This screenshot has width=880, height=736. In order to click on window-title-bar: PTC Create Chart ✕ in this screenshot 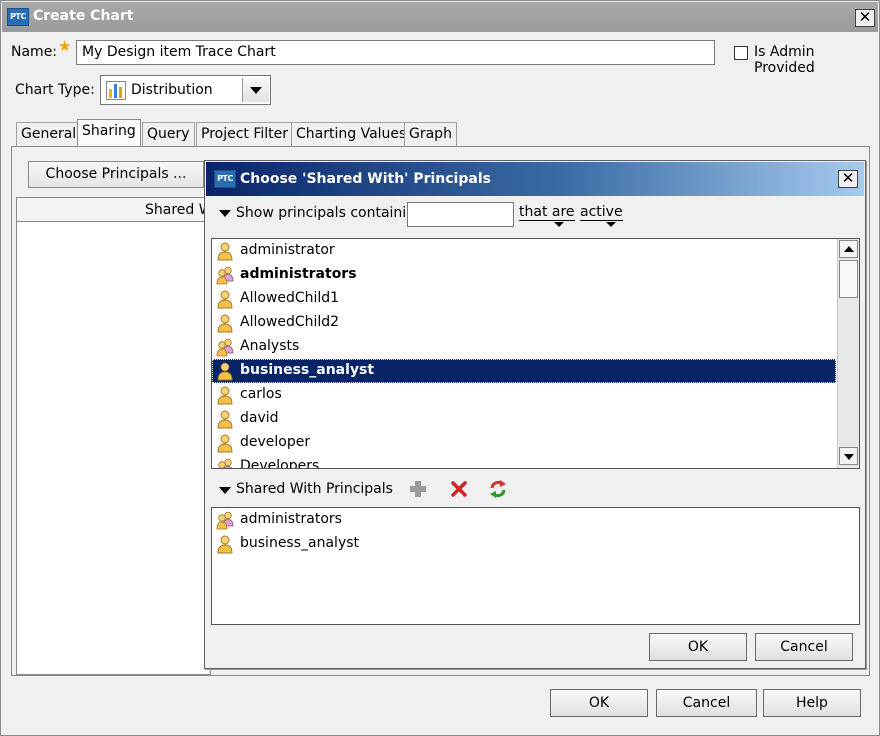, I will do `click(440, 17)`.